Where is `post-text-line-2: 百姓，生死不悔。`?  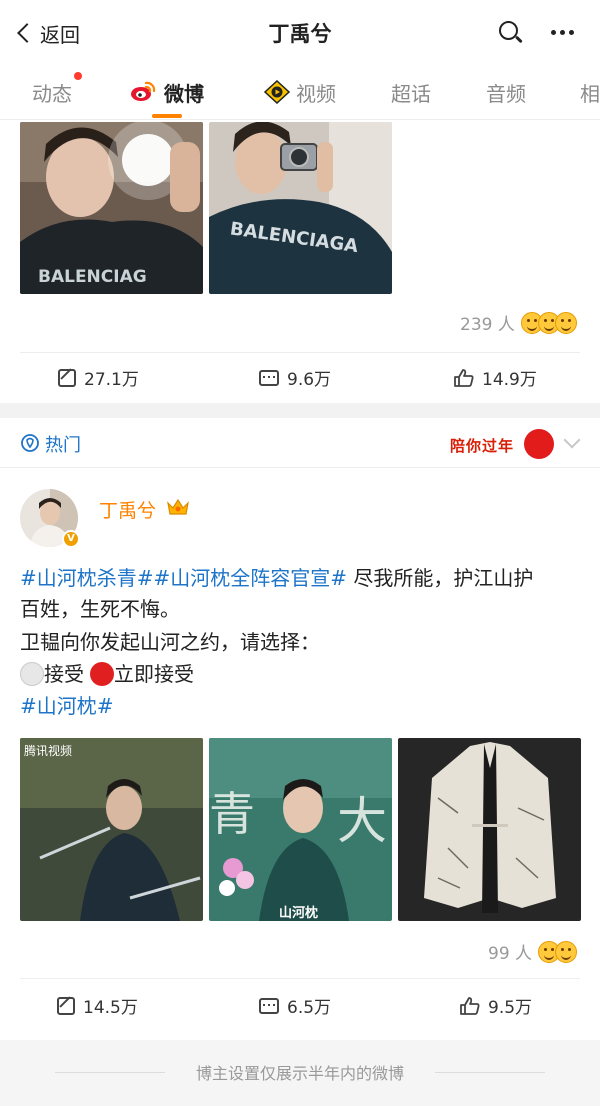
post-text-line-2: 百姓，生死不悔。 is located at coordinates (100, 609).